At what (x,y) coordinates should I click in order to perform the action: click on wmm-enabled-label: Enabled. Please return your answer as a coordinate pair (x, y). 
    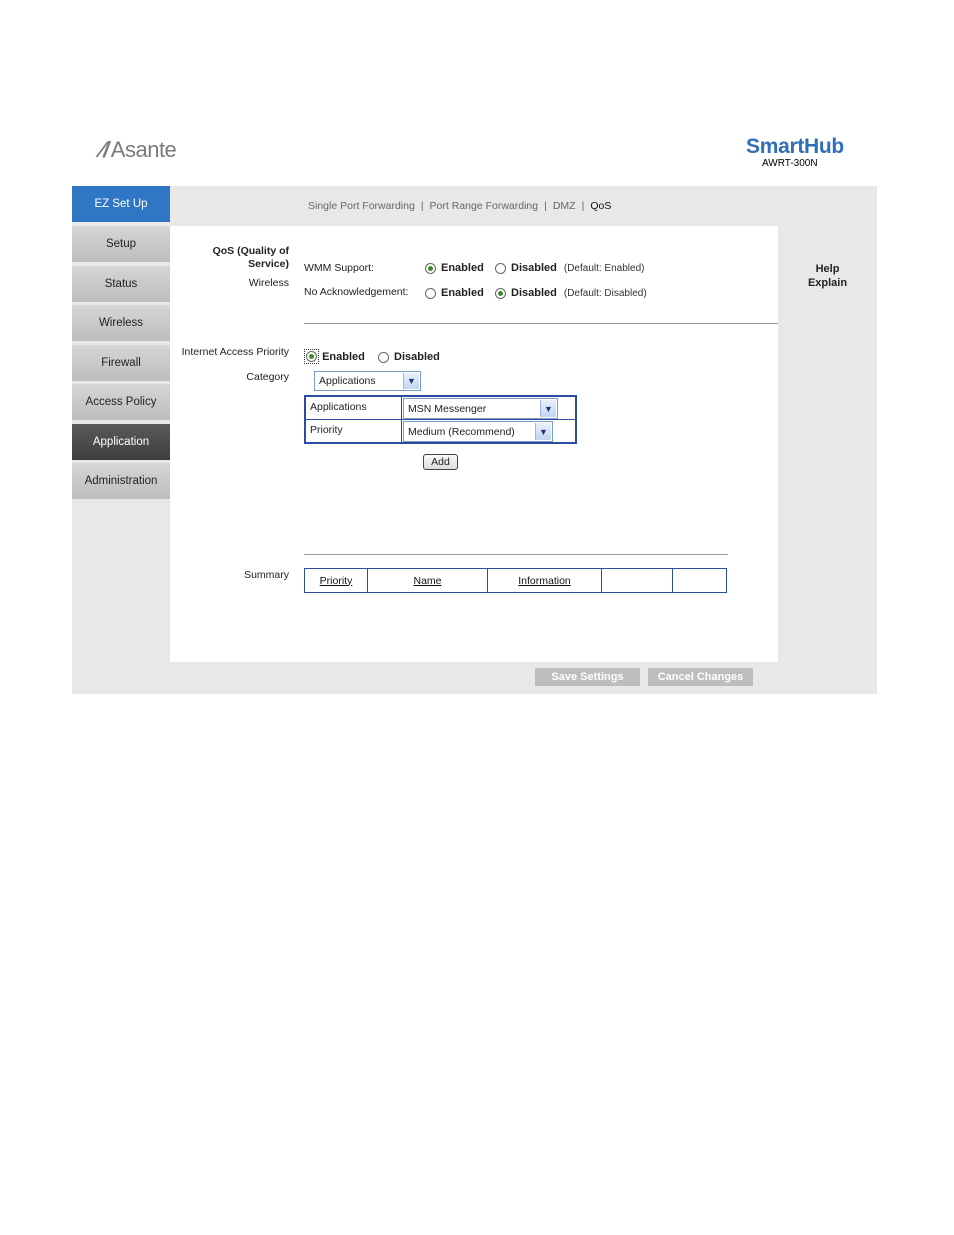
    Looking at the image, I should click on (462, 268).